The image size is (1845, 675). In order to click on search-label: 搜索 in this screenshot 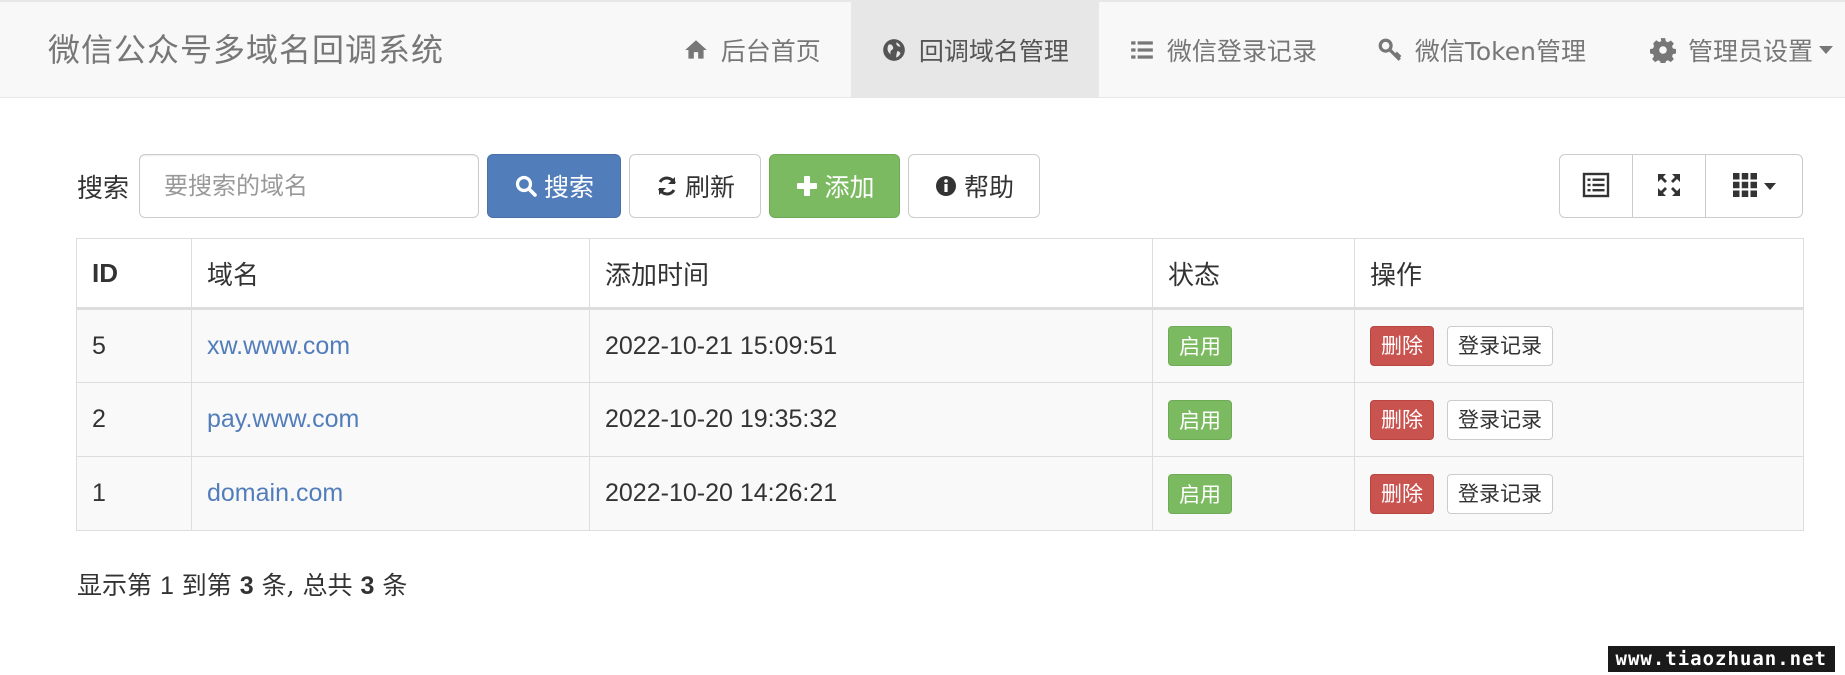, I will do `click(103, 188)`.